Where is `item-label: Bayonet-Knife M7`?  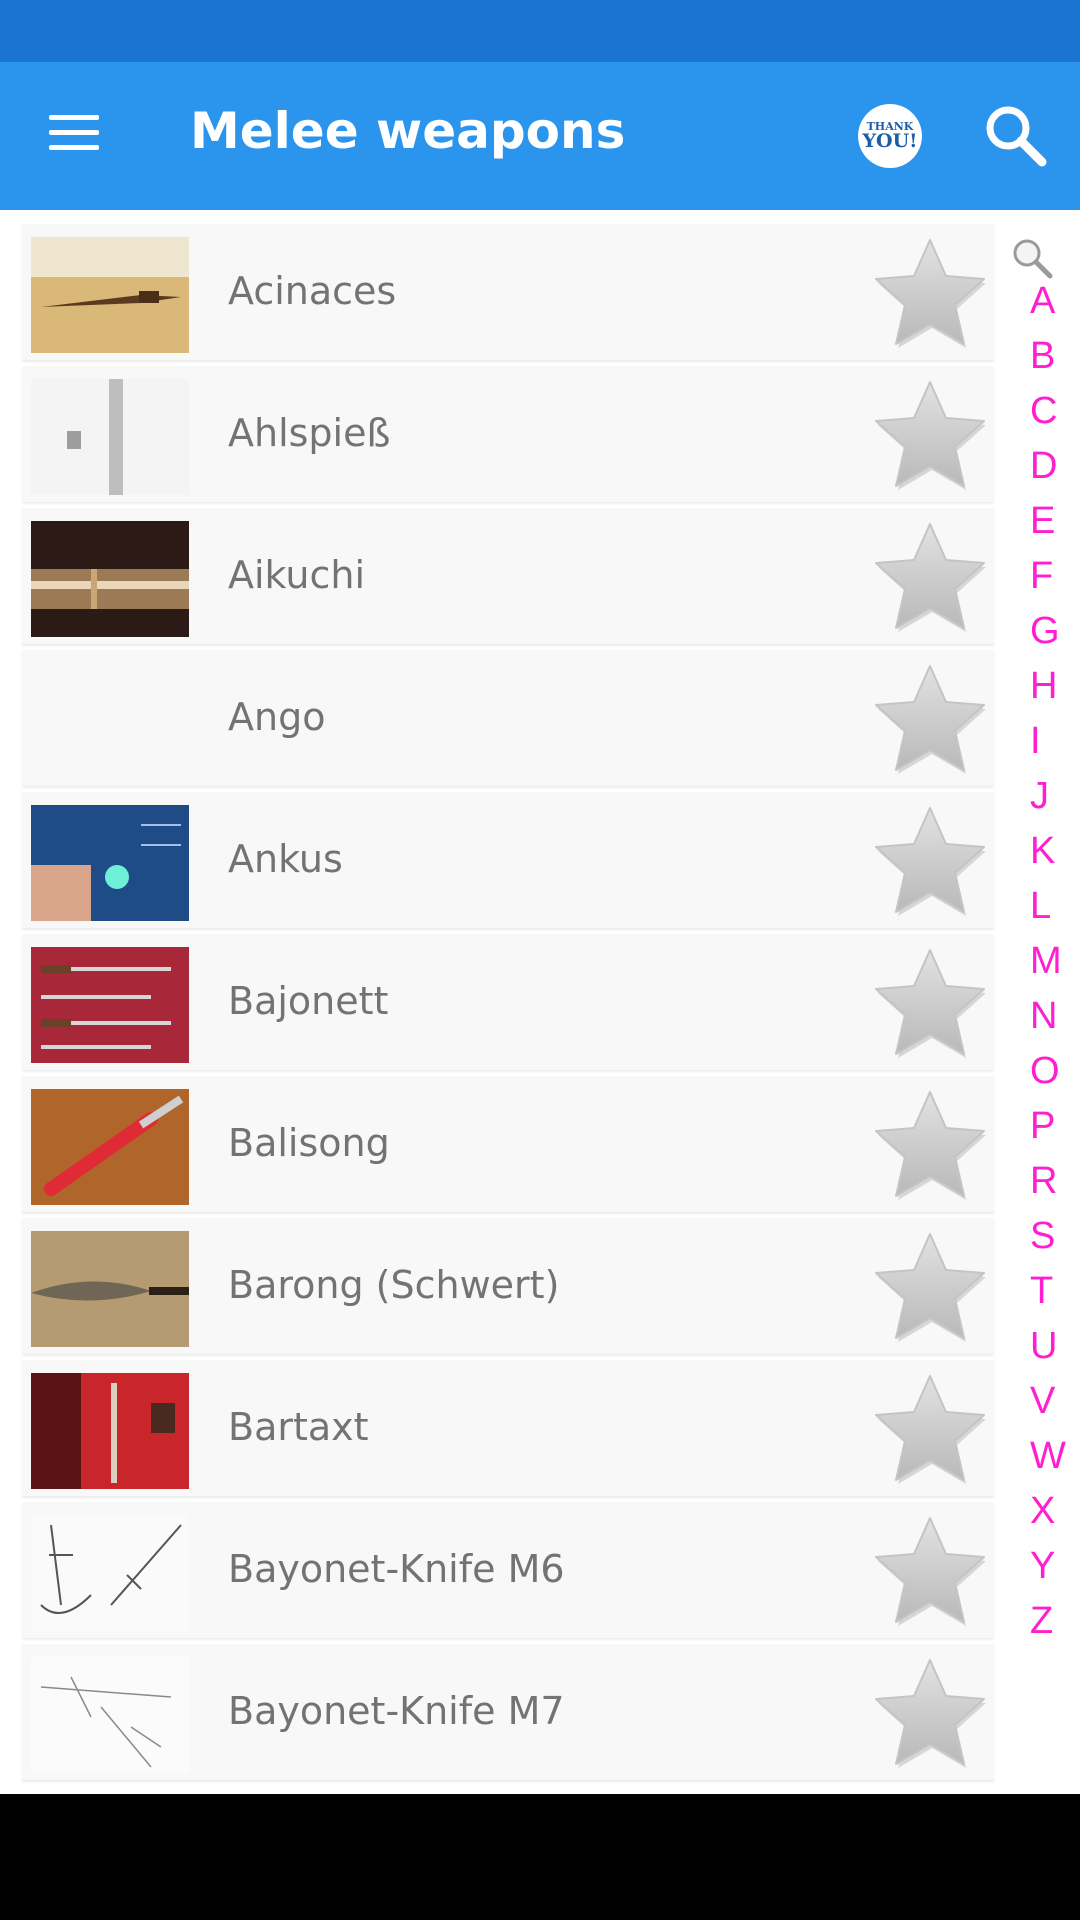 item-label: Bayonet-Knife M7 is located at coordinates (396, 1711).